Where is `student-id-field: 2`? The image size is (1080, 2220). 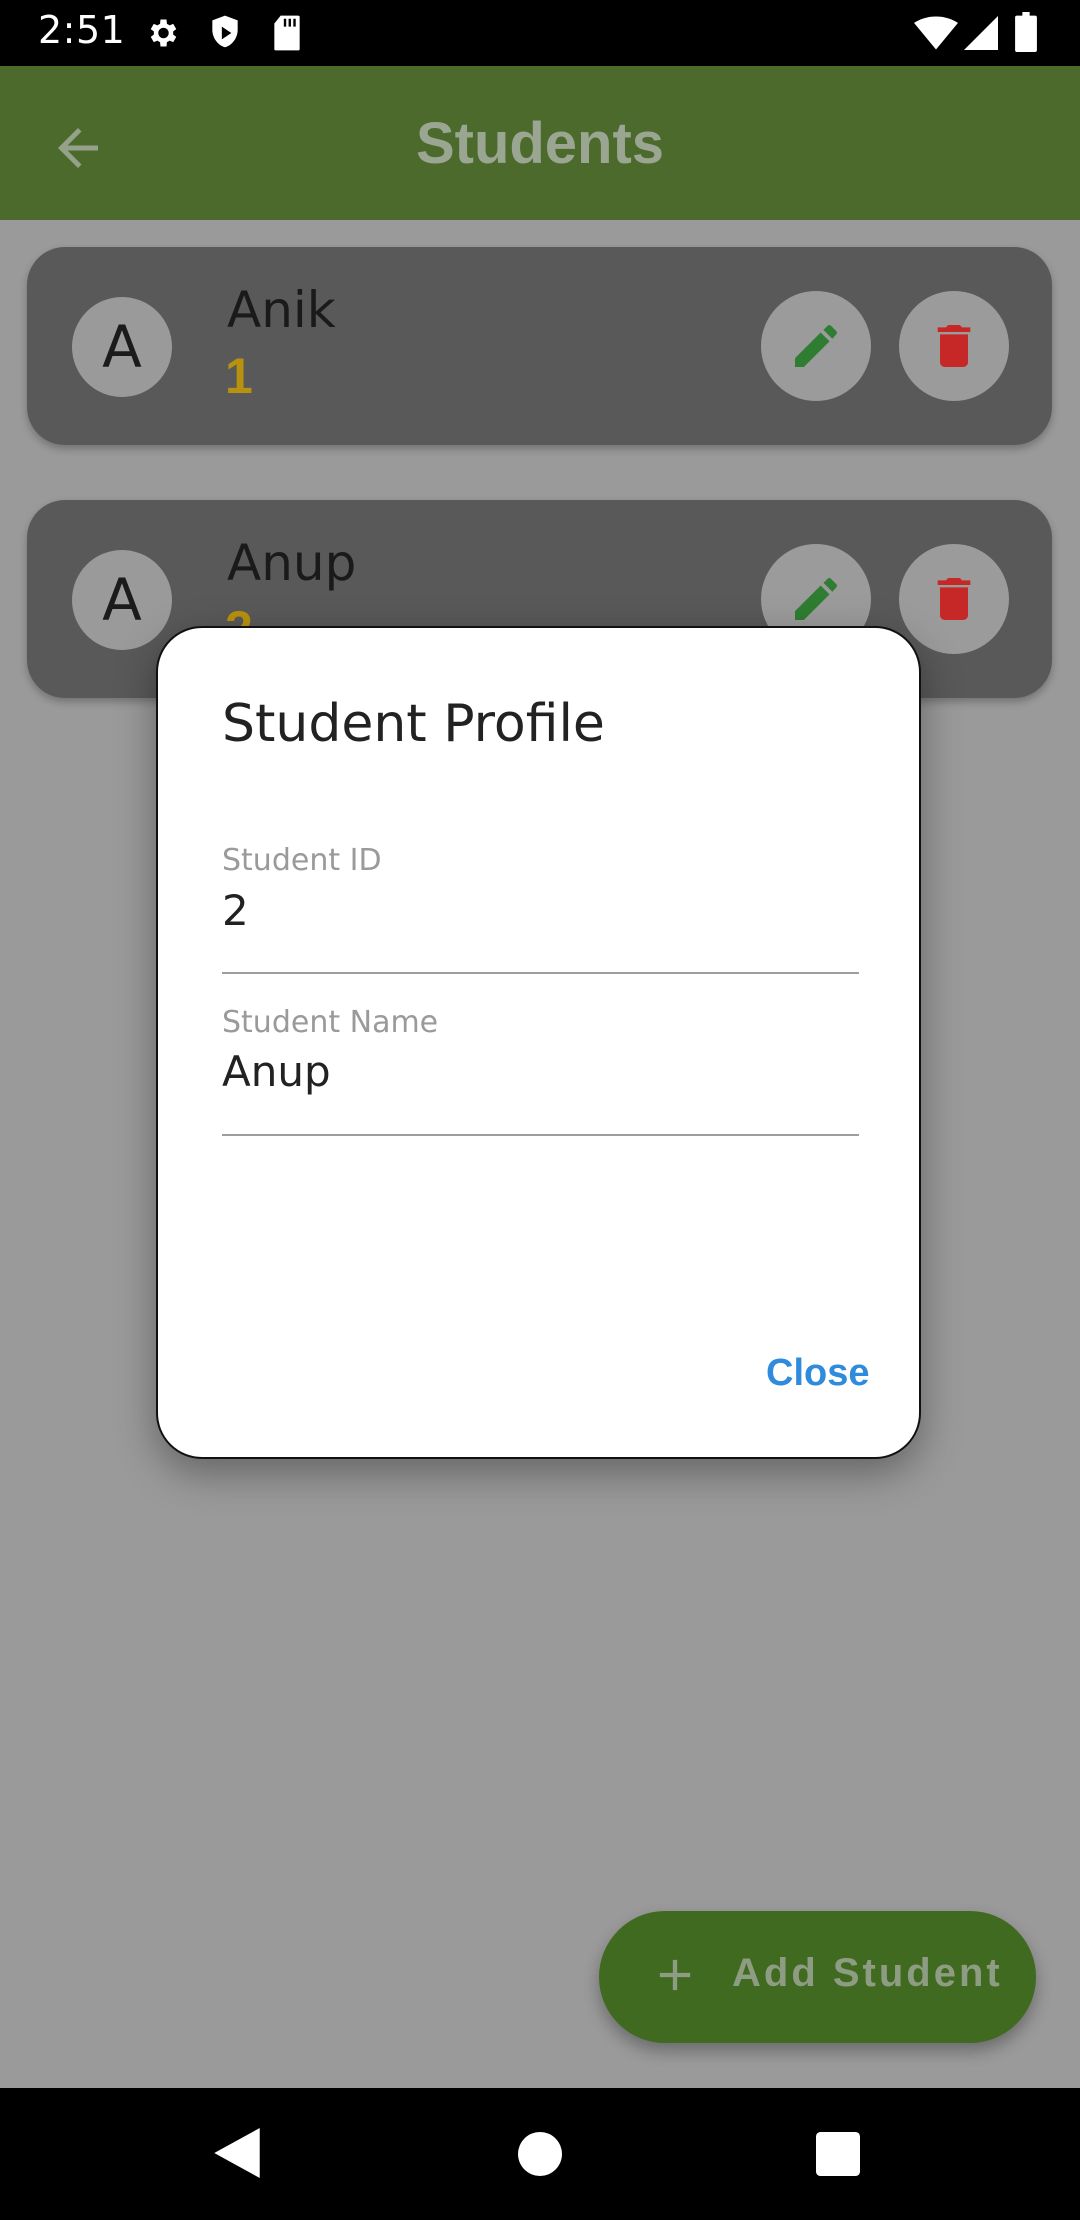
student-id-field: 2 is located at coordinates (235, 910).